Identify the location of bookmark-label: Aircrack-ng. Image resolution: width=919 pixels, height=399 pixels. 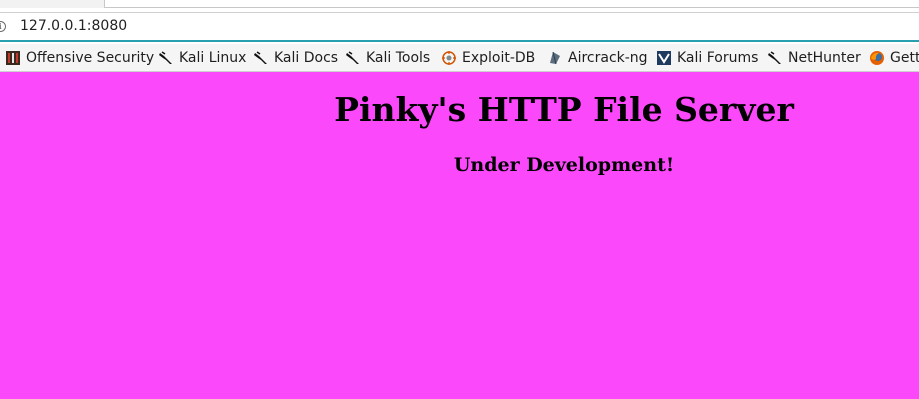
(608, 58).